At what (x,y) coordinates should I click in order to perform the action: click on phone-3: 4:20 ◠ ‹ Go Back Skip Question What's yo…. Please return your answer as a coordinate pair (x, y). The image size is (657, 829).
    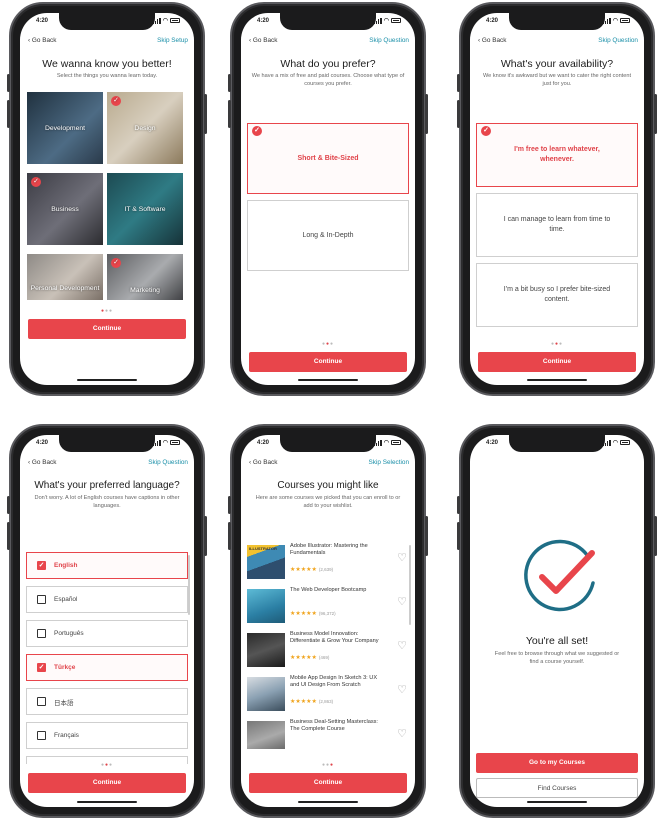
    Looking at the image, I should click on (557, 199).